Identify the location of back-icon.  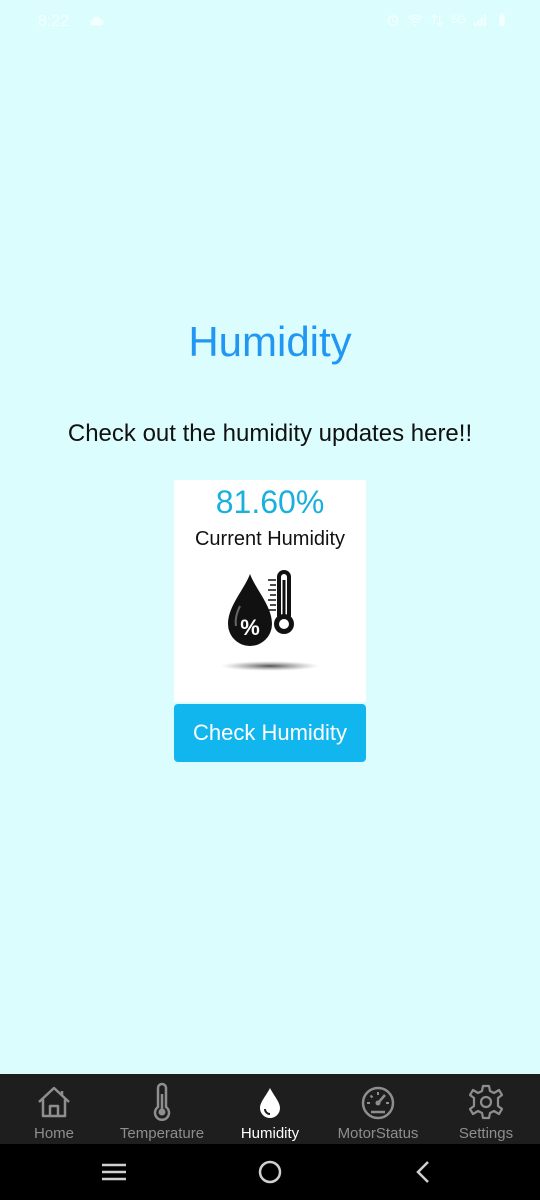
(424, 1172).